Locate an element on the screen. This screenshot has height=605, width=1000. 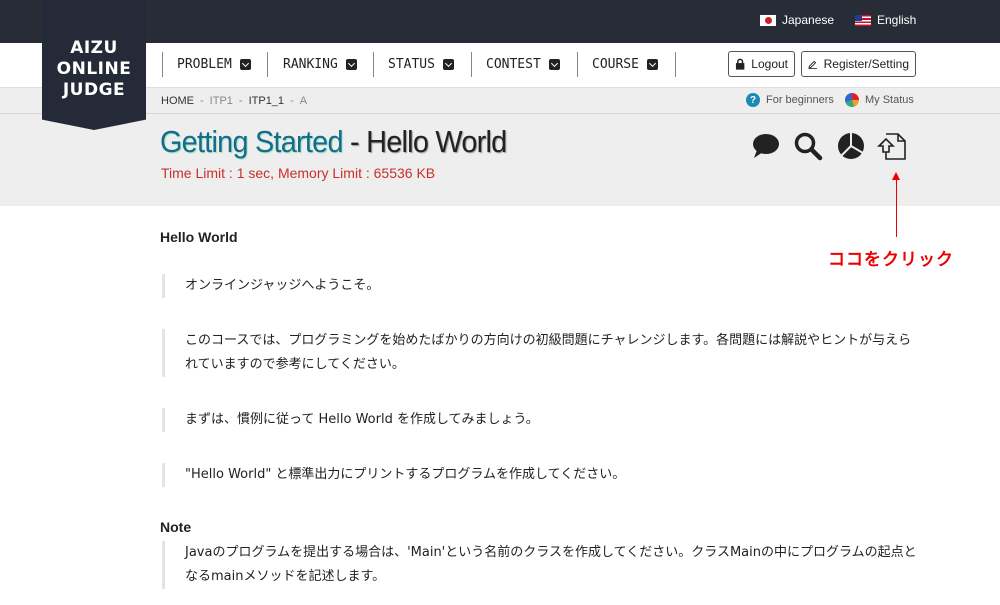
register-setting-label: Register/Setting is located at coordinates (866, 64).